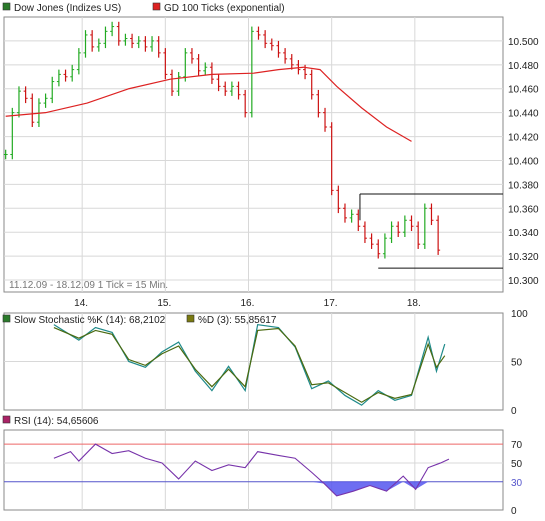  Describe the element at coordinates (519, 314) in the screenshot. I see `stoch-y-tick-label: 100` at that location.